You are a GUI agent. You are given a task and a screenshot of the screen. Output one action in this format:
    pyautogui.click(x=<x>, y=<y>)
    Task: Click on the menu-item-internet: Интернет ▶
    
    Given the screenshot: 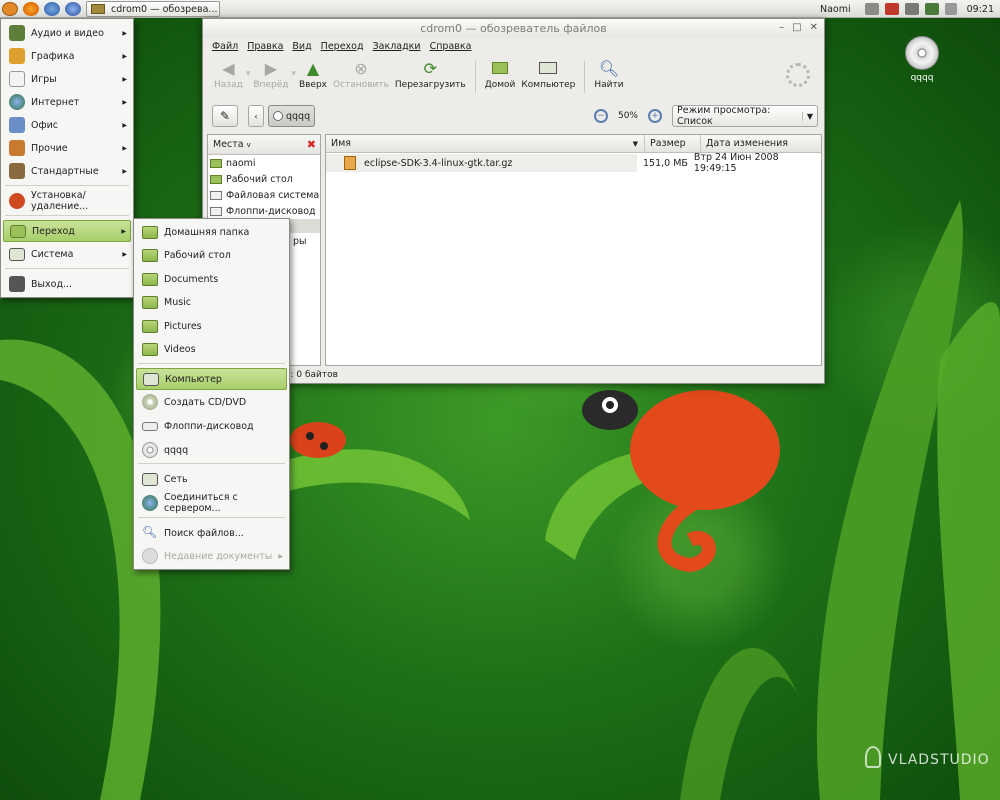 What is the action you would take?
    pyautogui.click(x=67, y=102)
    